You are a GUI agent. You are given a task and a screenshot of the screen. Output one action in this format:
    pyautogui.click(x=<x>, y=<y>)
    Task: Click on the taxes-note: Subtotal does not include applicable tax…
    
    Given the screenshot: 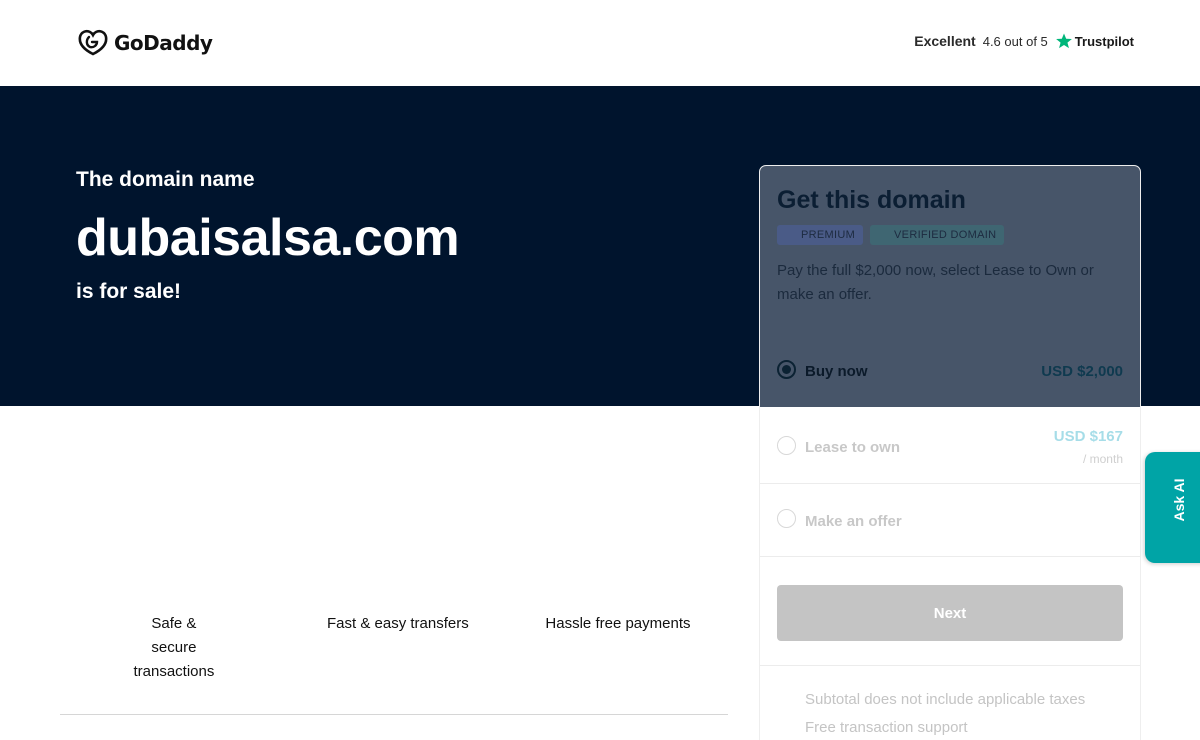 What is the action you would take?
    pyautogui.click(x=945, y=699)
    